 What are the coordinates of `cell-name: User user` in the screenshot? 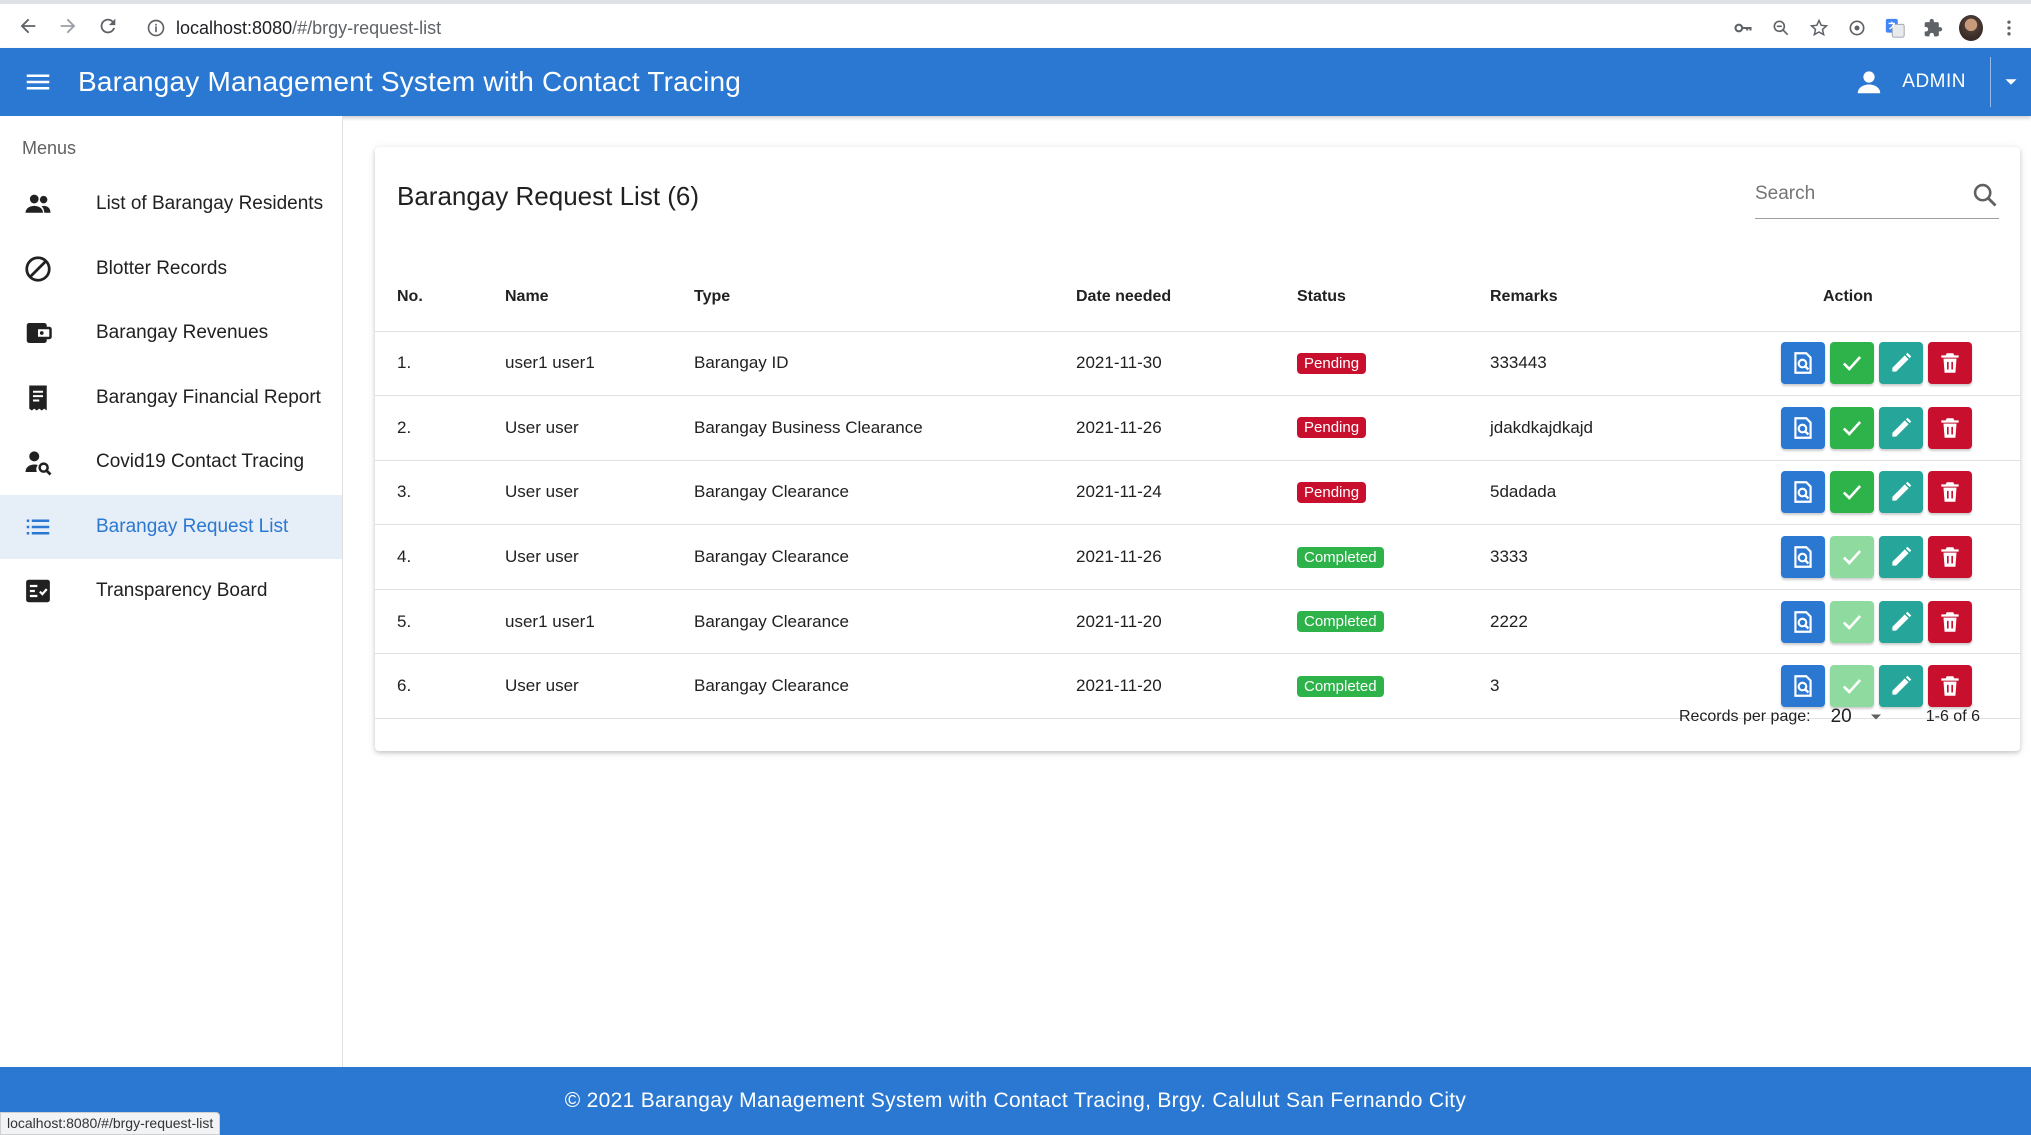 It's located at (599, 493).